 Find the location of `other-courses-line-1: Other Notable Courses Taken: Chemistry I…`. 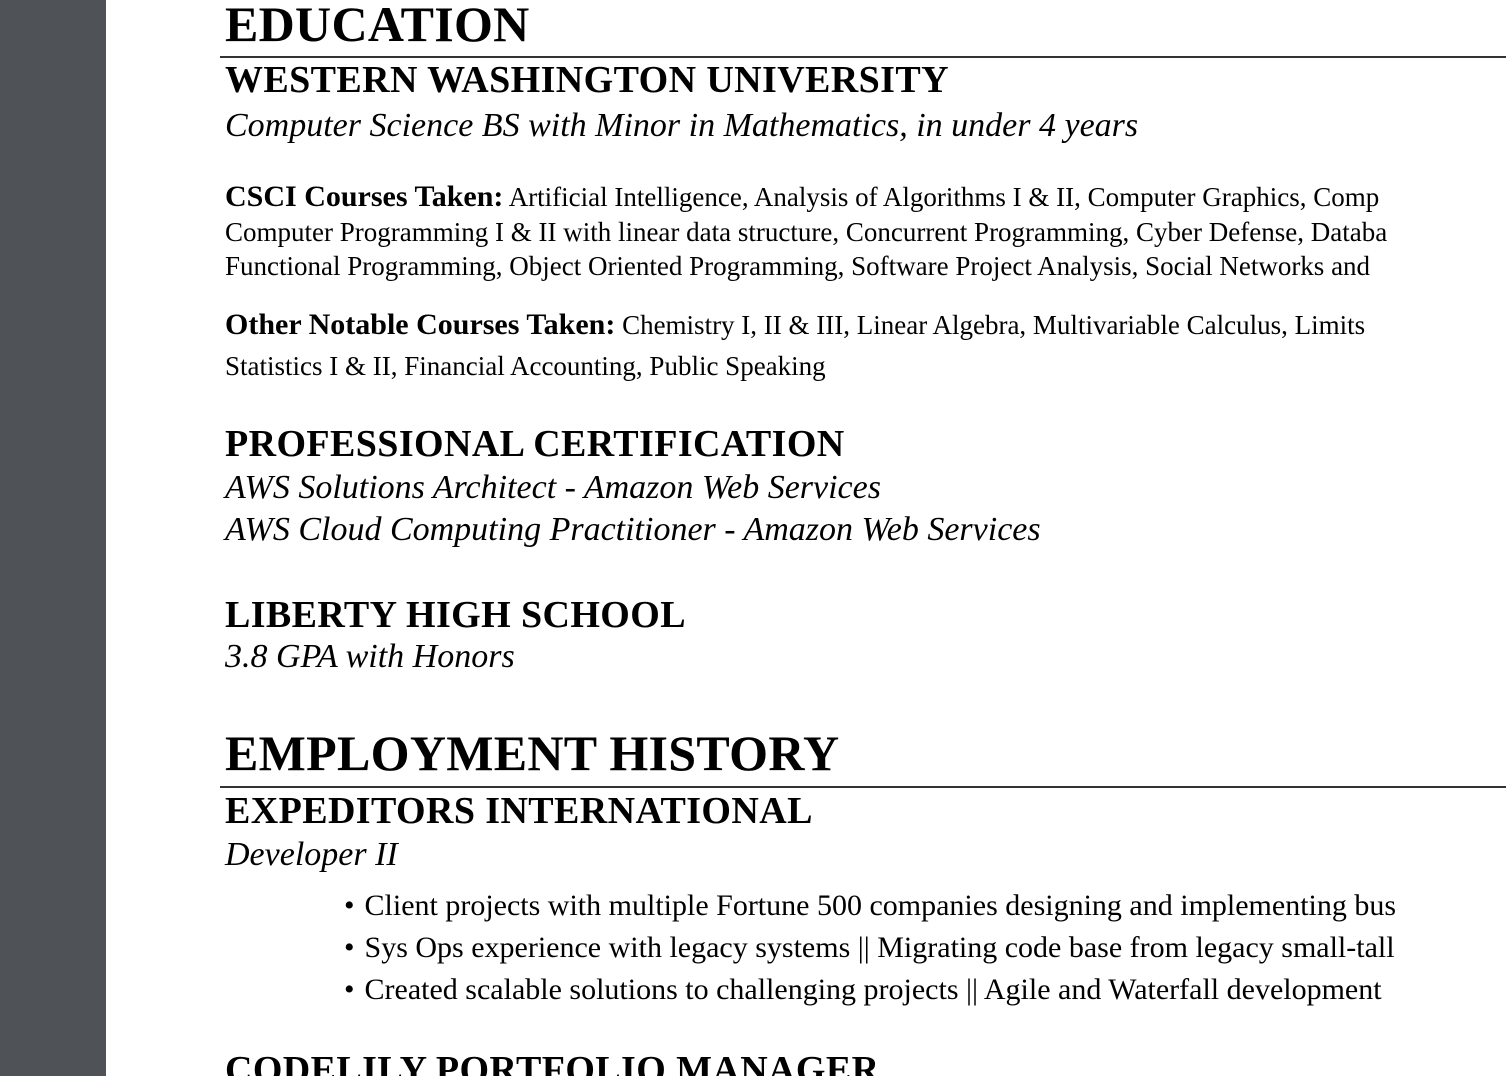

other-courses-line-1: Other Notable Courses Taken: Chemistry I… is located at coordinates (795, 324).